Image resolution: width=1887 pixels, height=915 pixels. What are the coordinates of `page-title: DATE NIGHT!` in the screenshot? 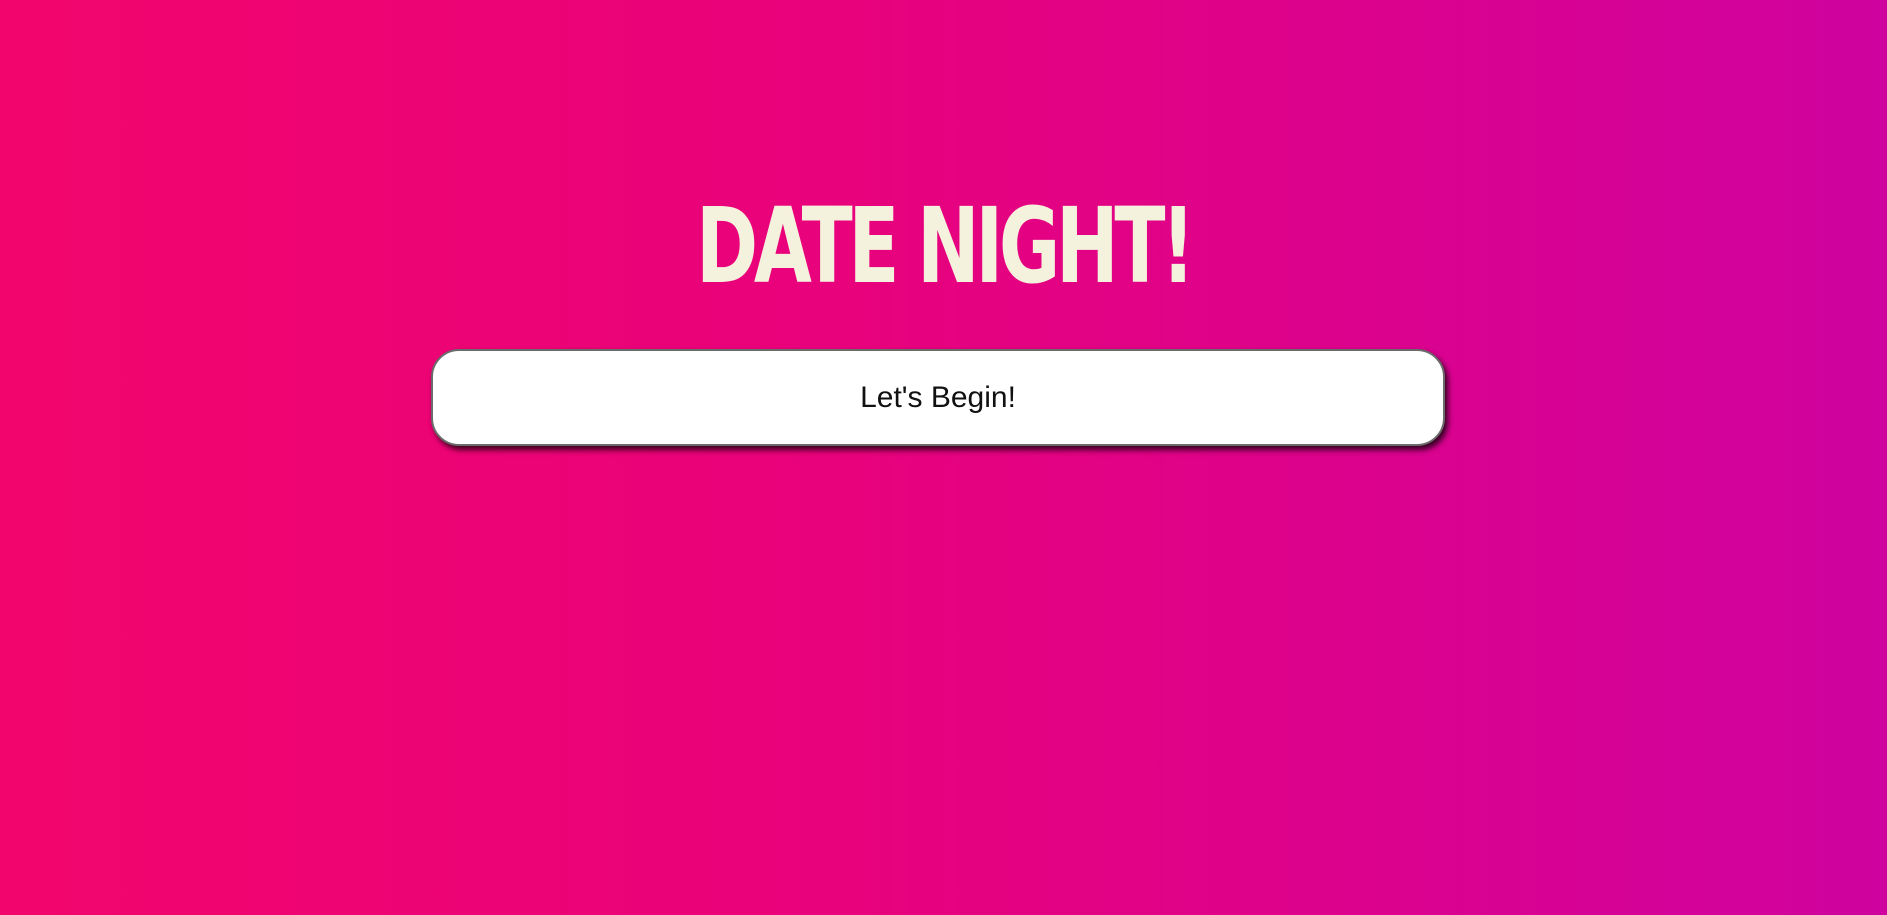 It's located at (945, 246).